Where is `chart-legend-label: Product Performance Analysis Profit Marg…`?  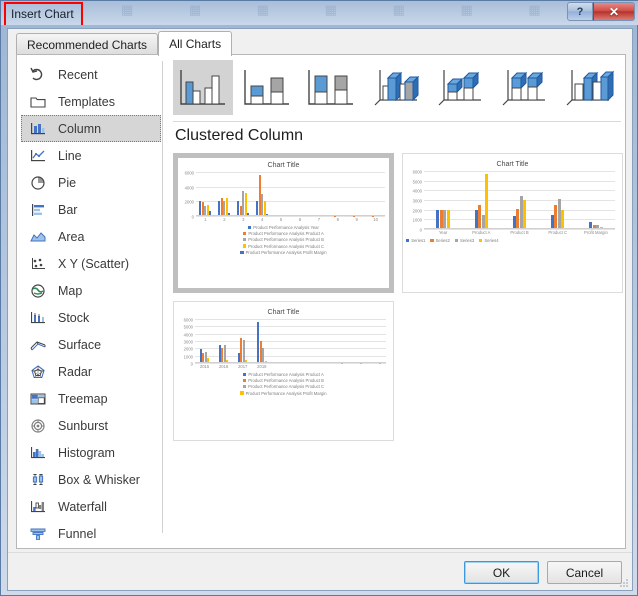
chart-legend-label: Product Performance Analysis Profit Marg… is located at coordinates (286, 252).